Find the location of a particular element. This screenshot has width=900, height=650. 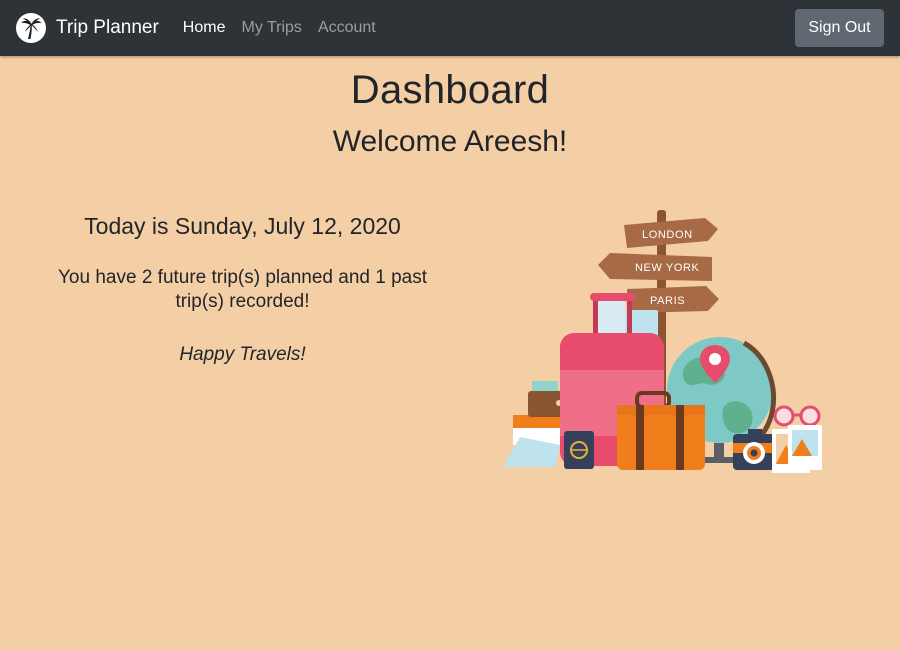

palm-tree-icon is located at coordinates (31, 28).